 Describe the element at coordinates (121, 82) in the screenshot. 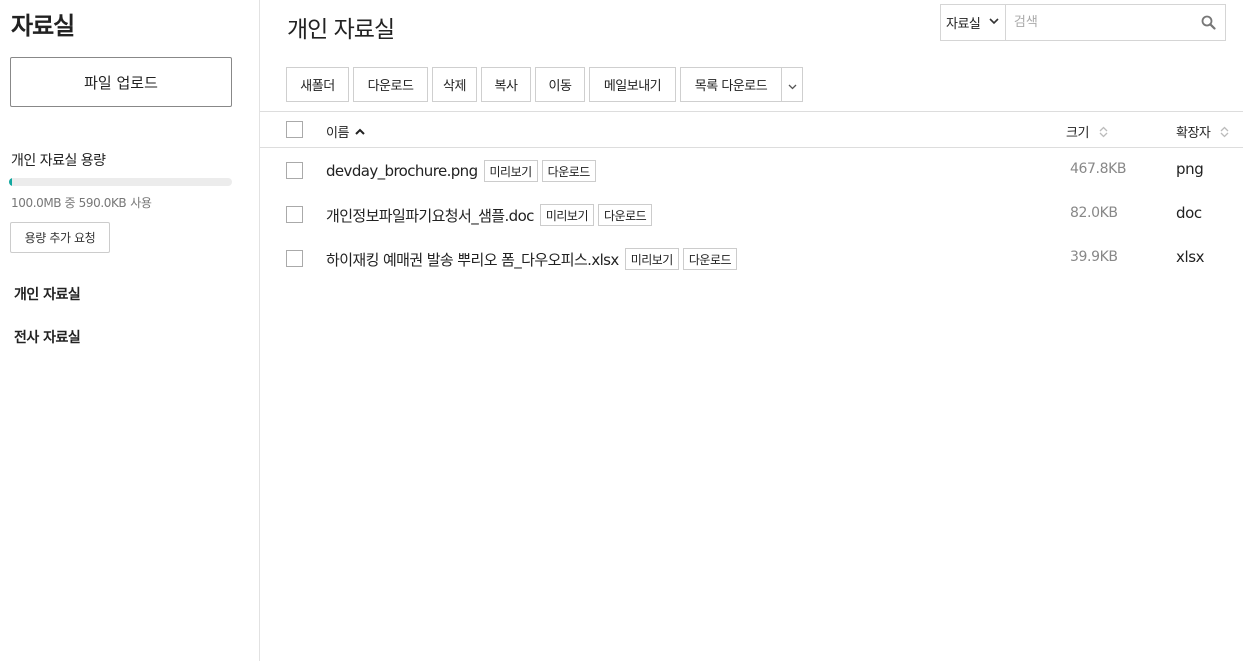

I see `file-upload-button: 파일 업로드` at that location.